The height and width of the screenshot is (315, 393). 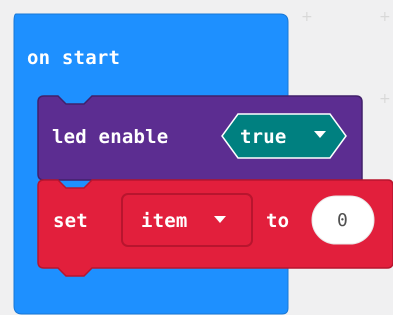 What do you see at coordinates (74, 58) in the screenshot?
I see `on-start-label: on start` at bounding box center [74, 58].